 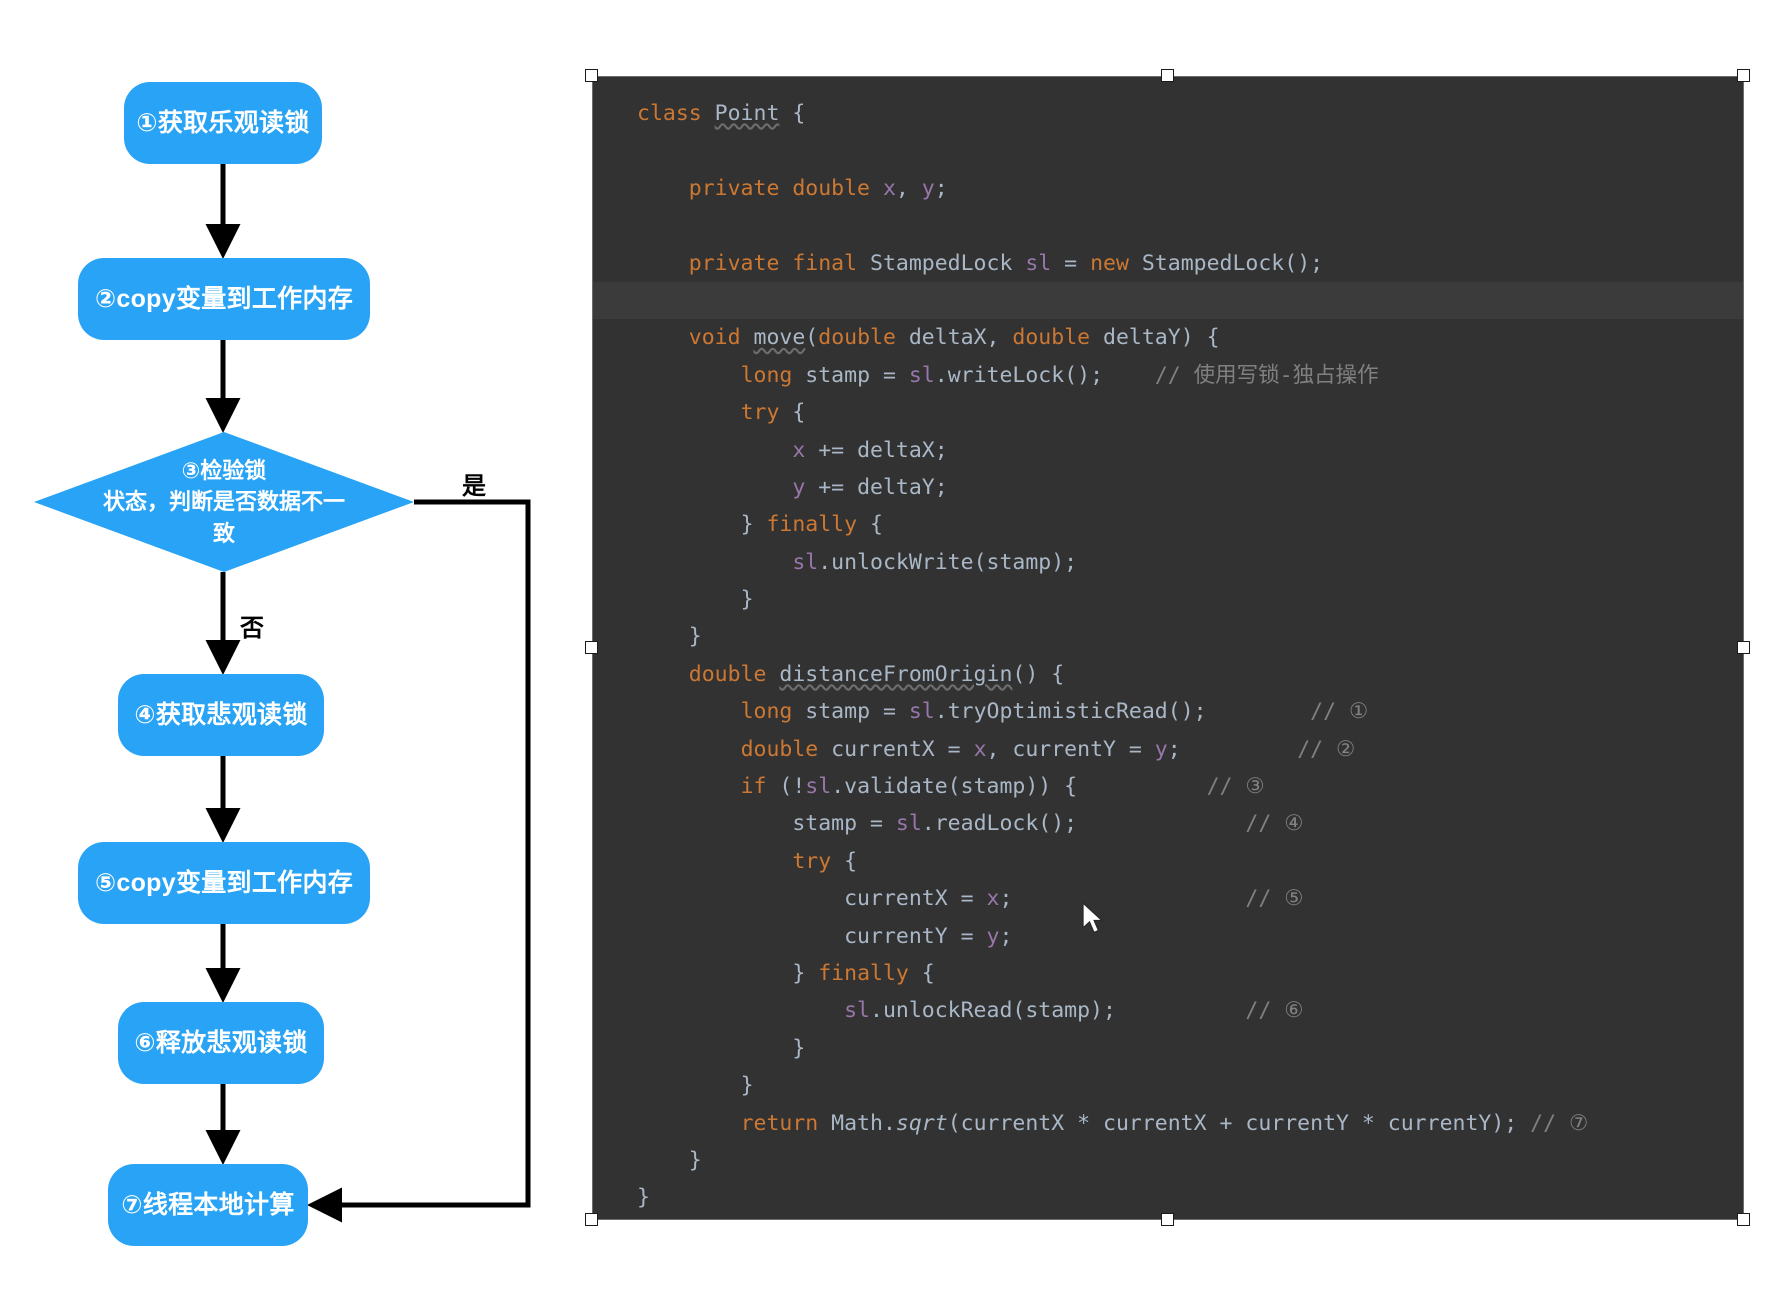 What do you see at coordinates (811, 525) in the screenshot?
I see `code-line-12: } finally {` at bounding box center [811, 525].